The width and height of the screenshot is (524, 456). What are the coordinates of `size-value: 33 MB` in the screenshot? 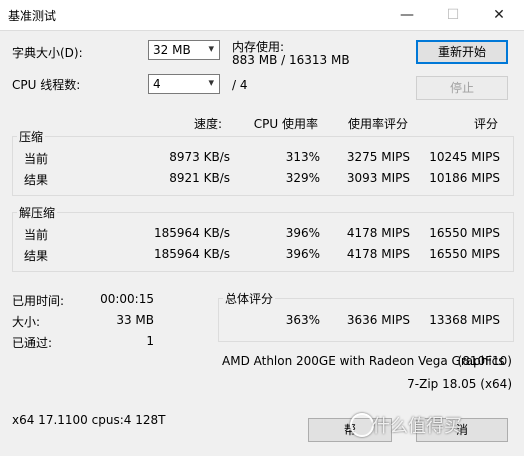 It's located at (135, 320).